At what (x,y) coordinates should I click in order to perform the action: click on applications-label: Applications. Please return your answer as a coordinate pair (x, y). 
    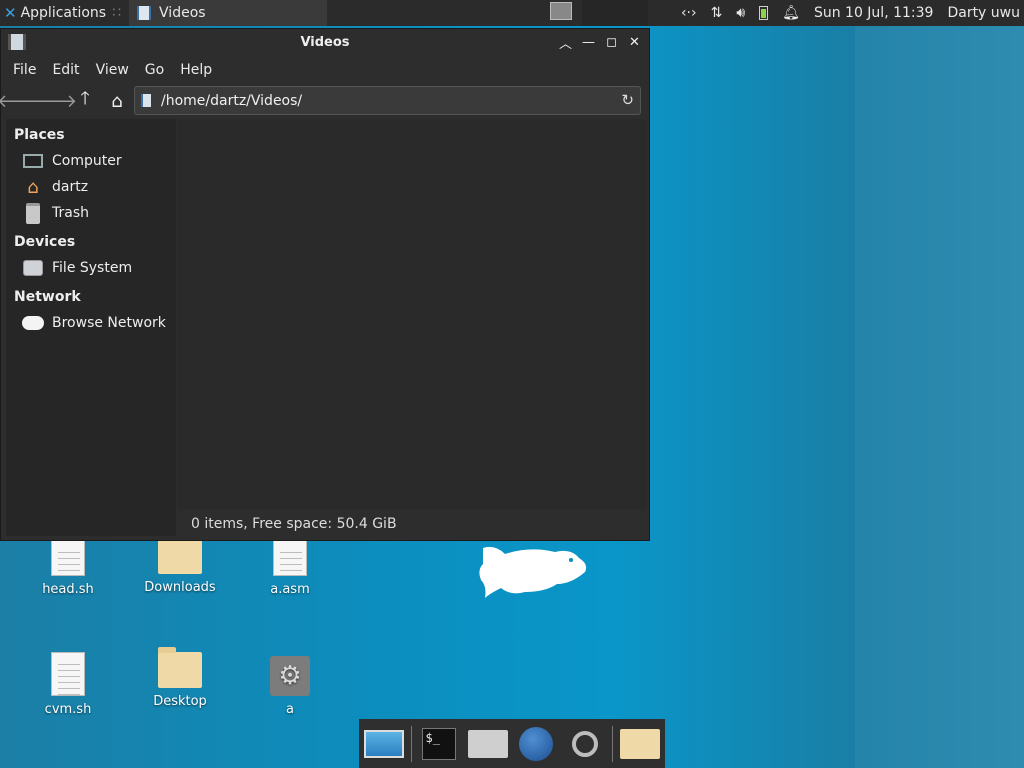
    Looking at the image, I should click on (63, 13).